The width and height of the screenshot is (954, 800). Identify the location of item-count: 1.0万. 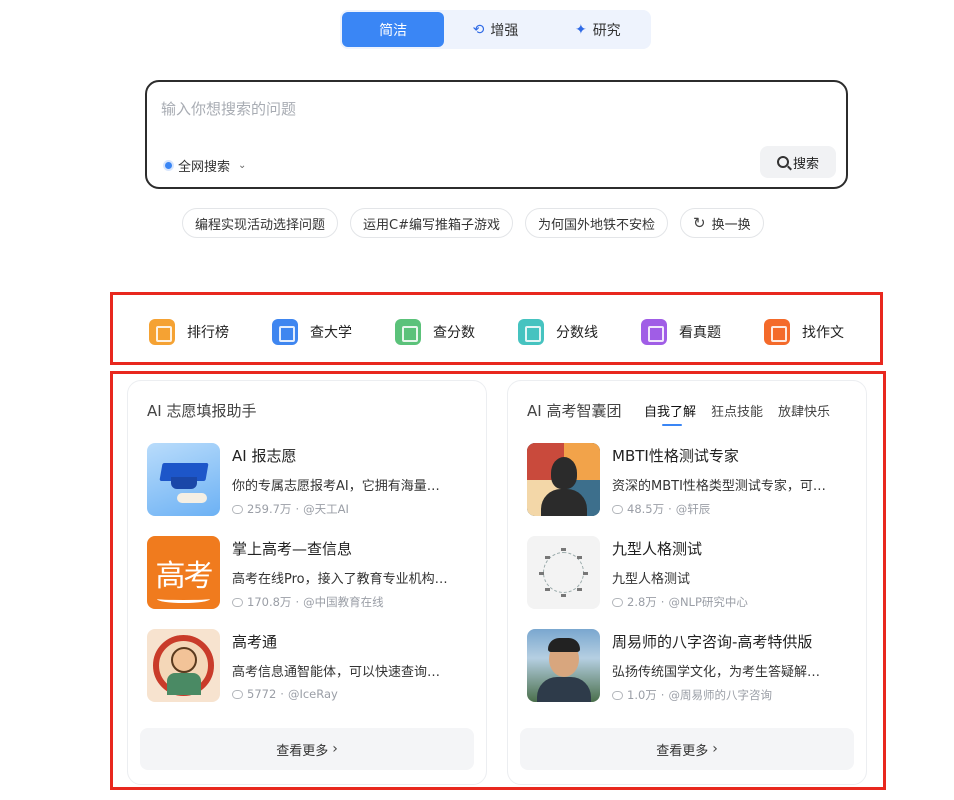
(642, 695).